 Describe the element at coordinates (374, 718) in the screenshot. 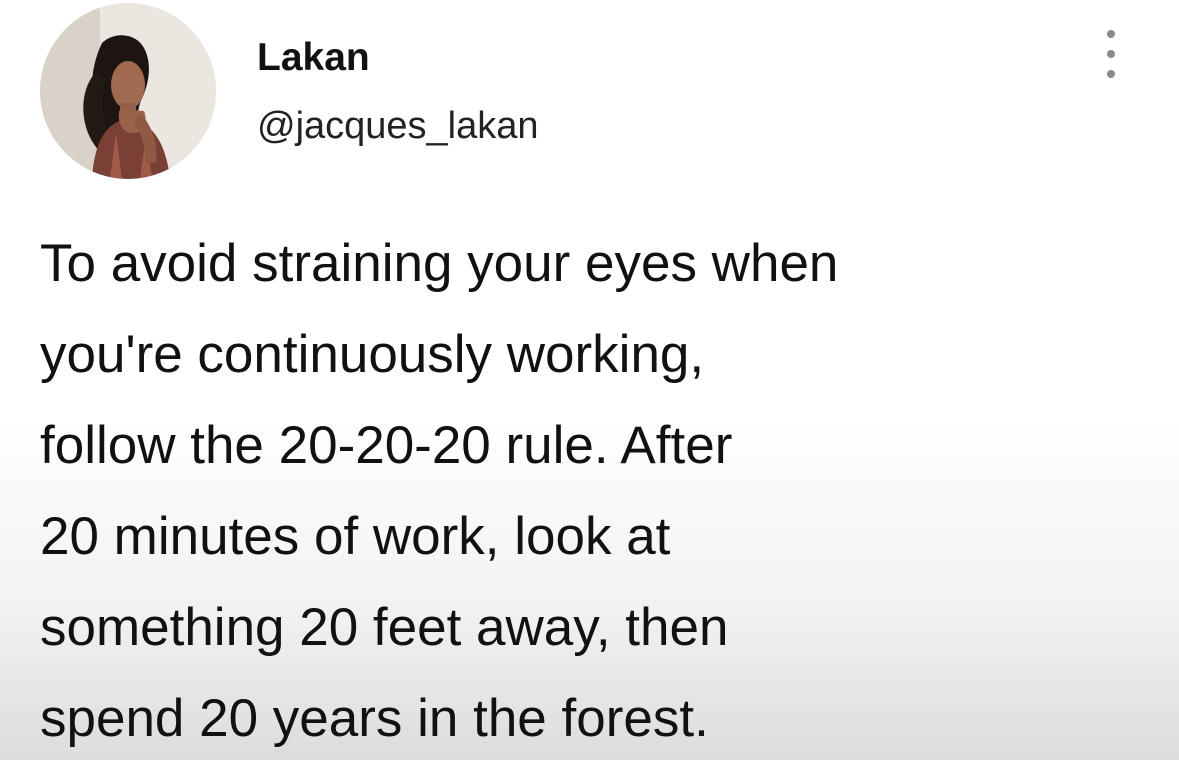

I see `tweet-text-line: spend 20 years in the forest.` at that location.